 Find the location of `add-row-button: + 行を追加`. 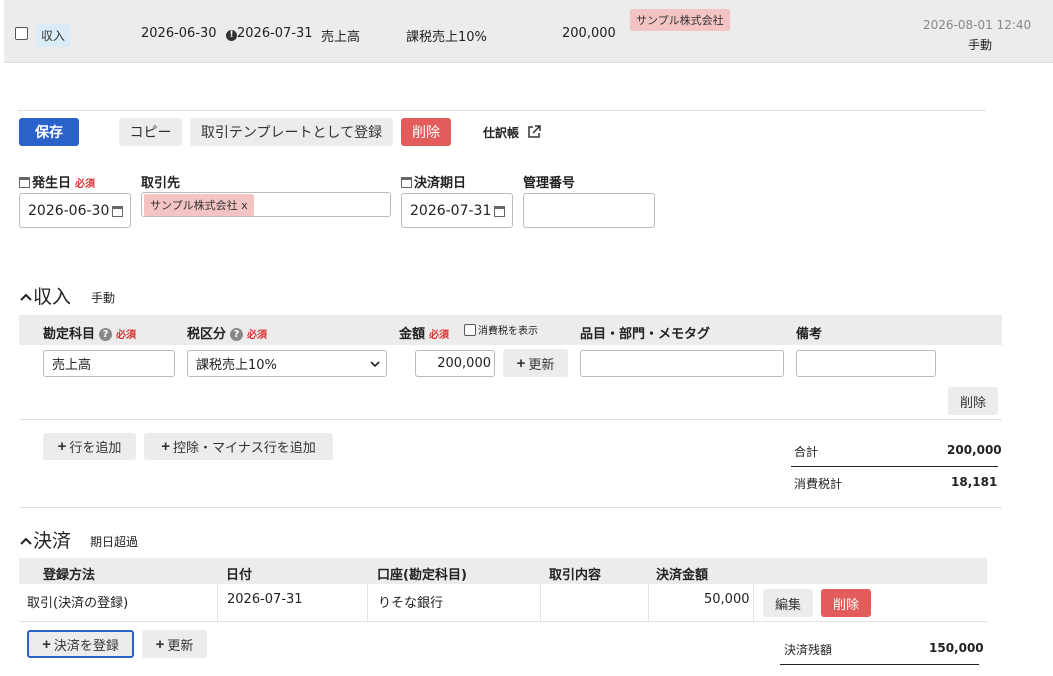

add-row-button: + 行を追加 is located at coordinates (89, 446).